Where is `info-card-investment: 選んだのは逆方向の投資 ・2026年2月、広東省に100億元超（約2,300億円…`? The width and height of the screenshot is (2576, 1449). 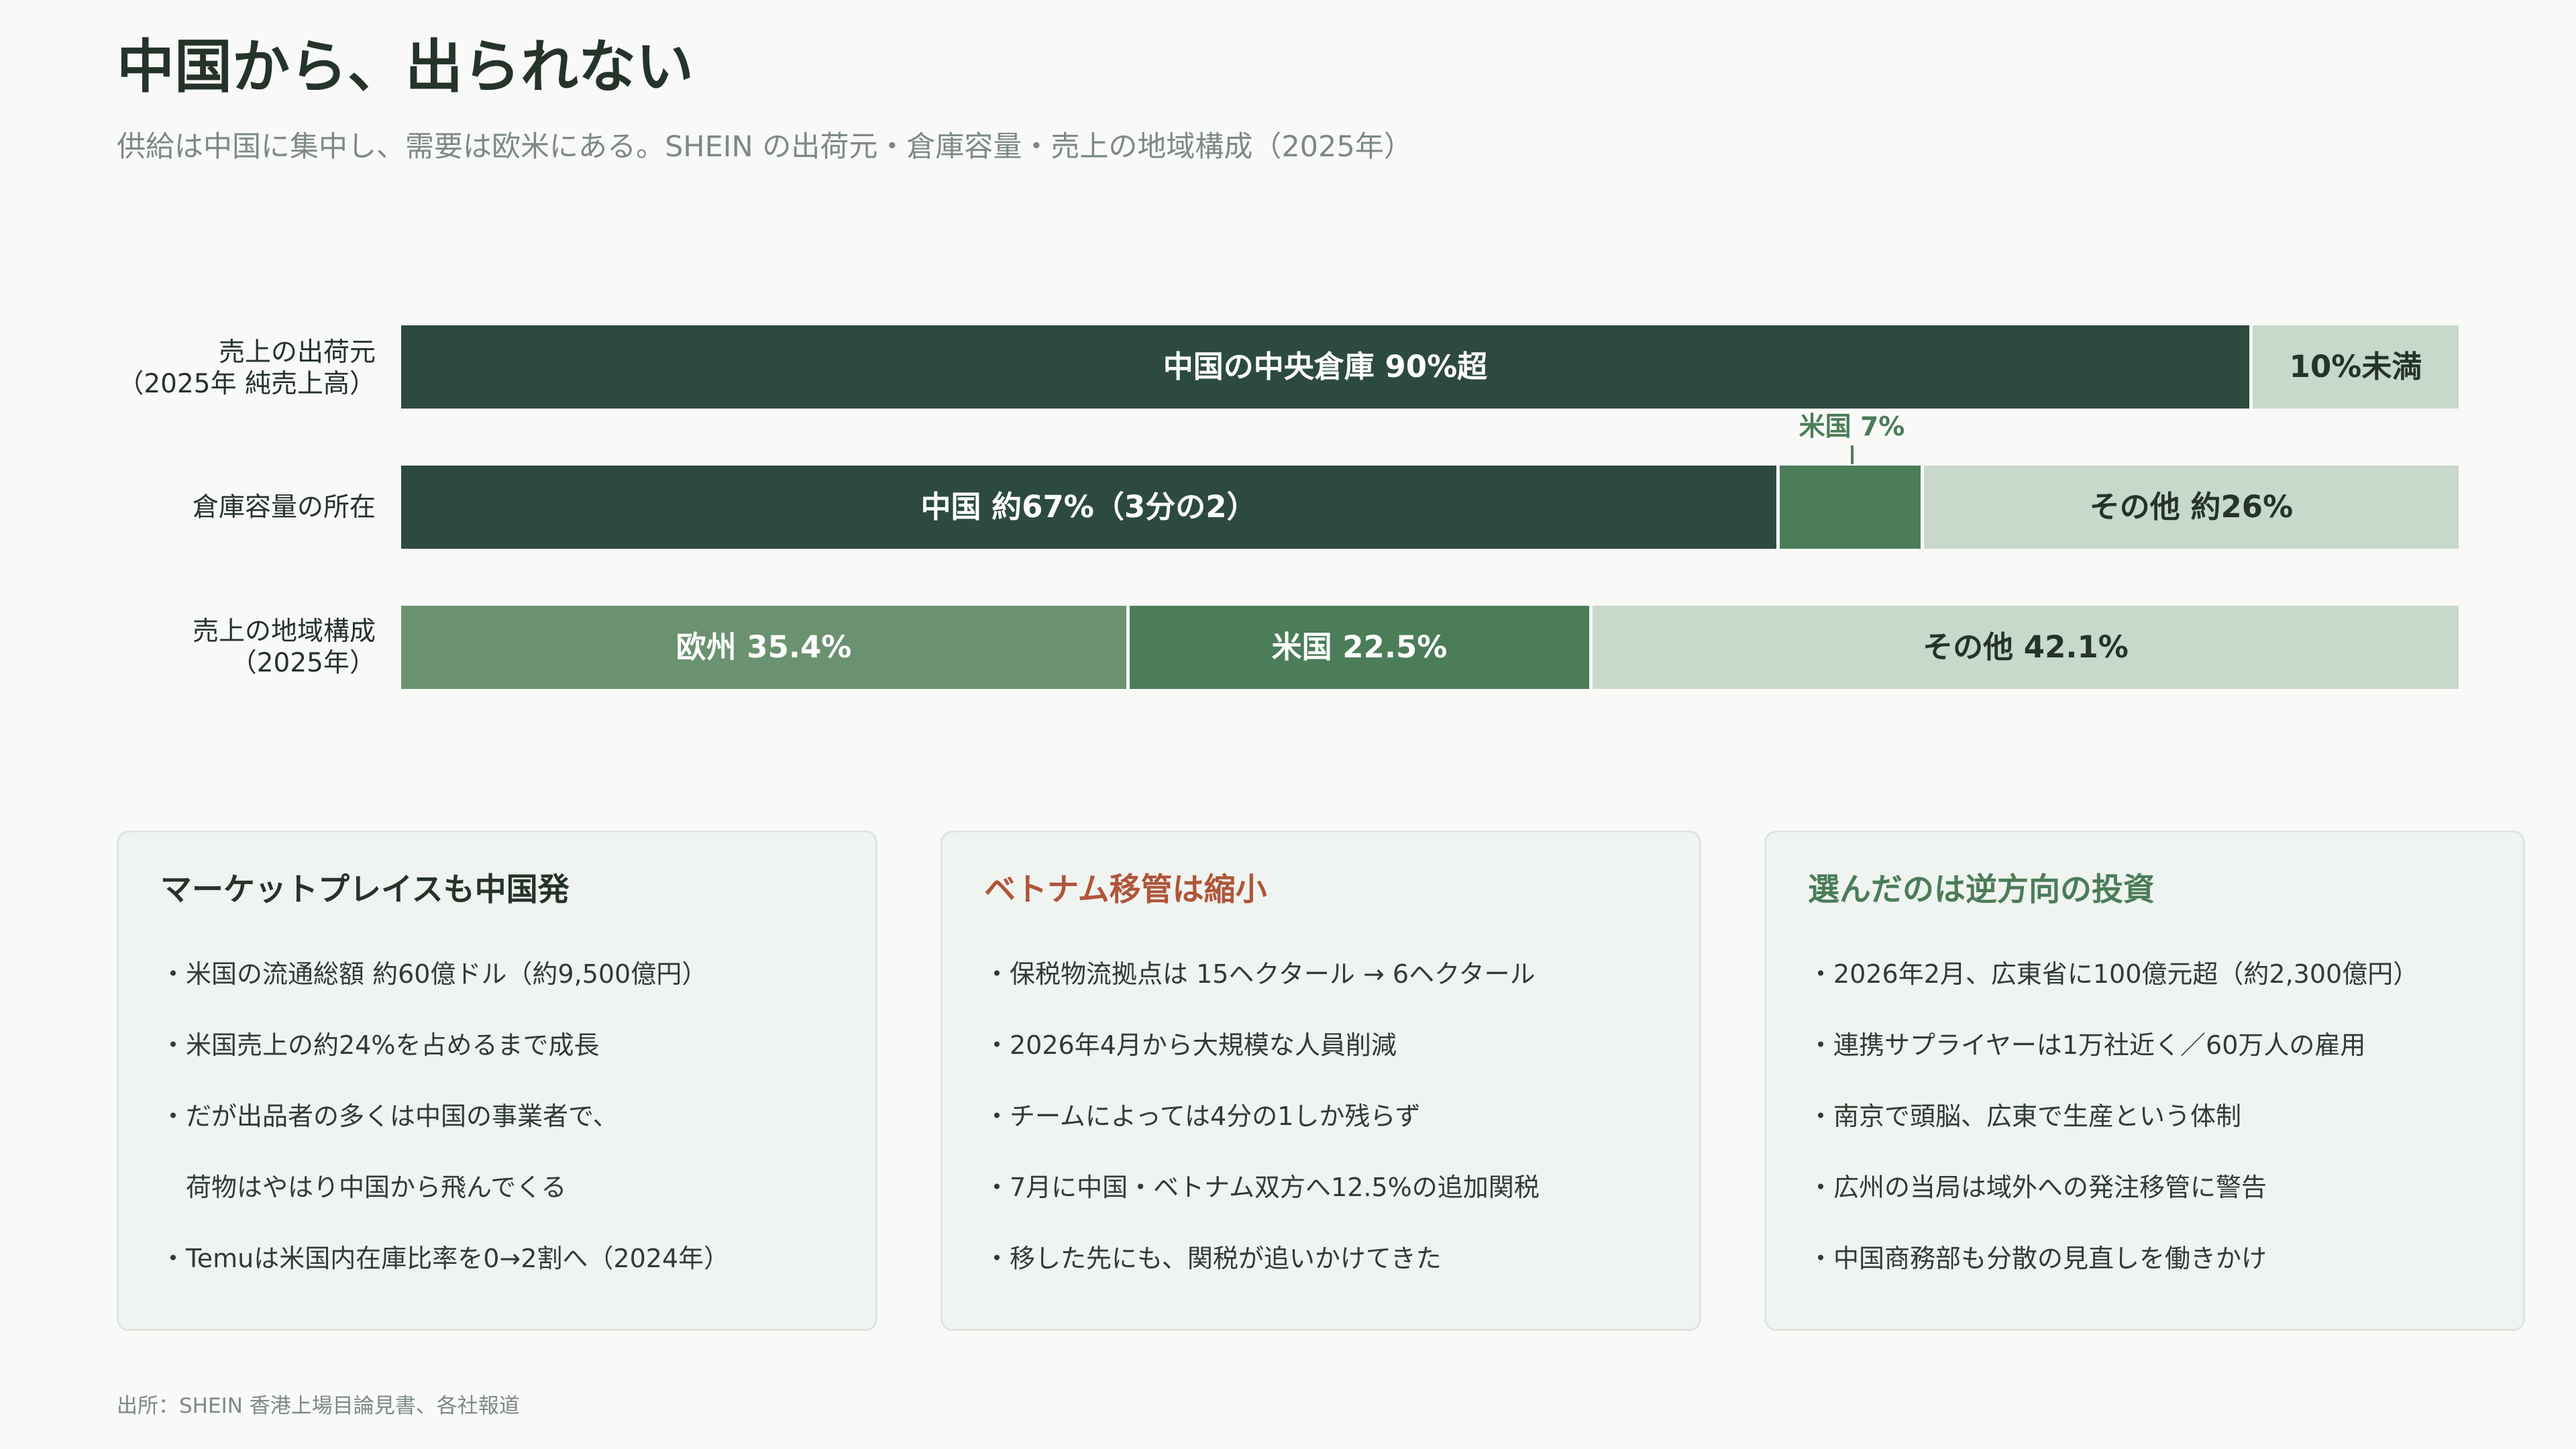
info-card-investment: 選んだのは逆方向の投資 ・2026年2月、広東省に100億元超（約2,300億円… is located at coordinates (2144, 1080).